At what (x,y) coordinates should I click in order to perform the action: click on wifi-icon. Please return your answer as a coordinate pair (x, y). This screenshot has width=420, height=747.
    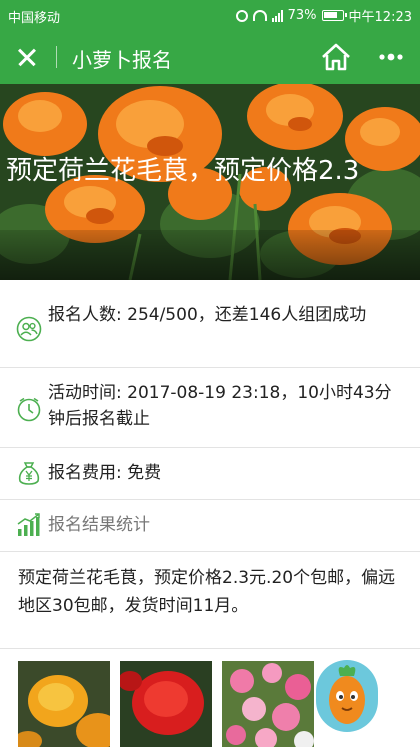
    Looking at the image, I should click on (259, 15).